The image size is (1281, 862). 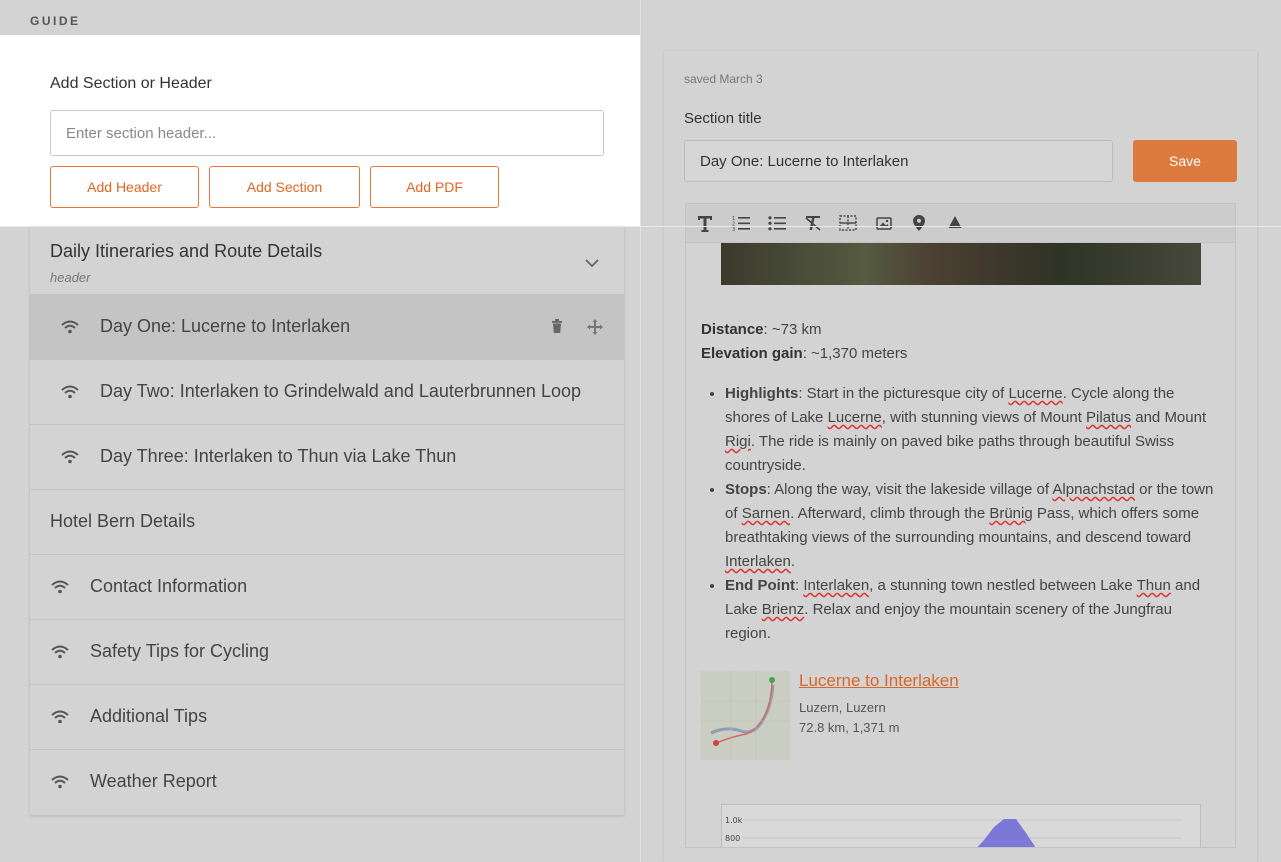 What do you see at coordinates (849, 727) in the screenshot?
I see `route-stats: 72.8 km, 1,371 m` at bounding box center [849, 727].